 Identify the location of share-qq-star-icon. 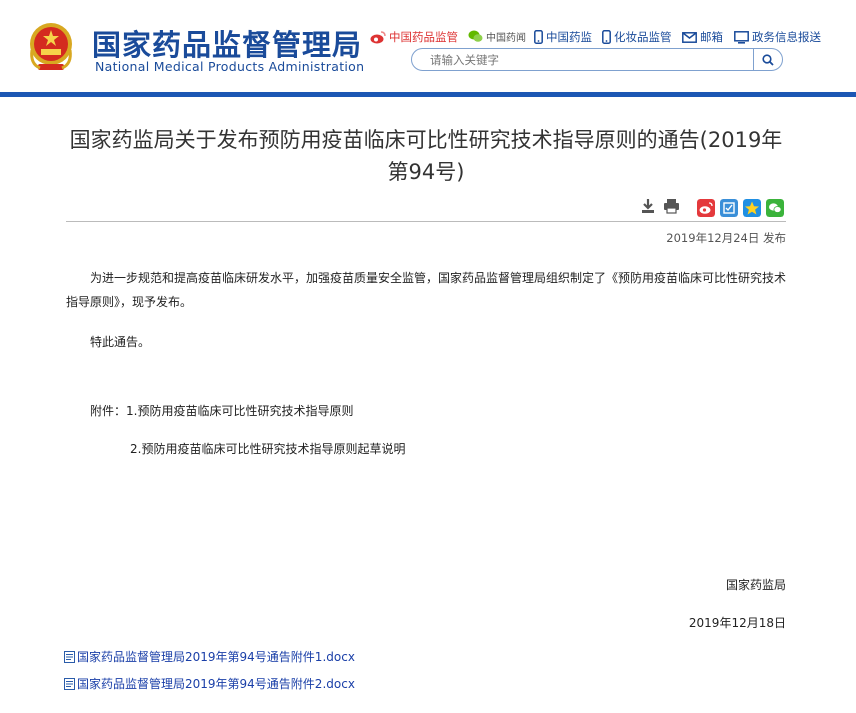
(752, 208).